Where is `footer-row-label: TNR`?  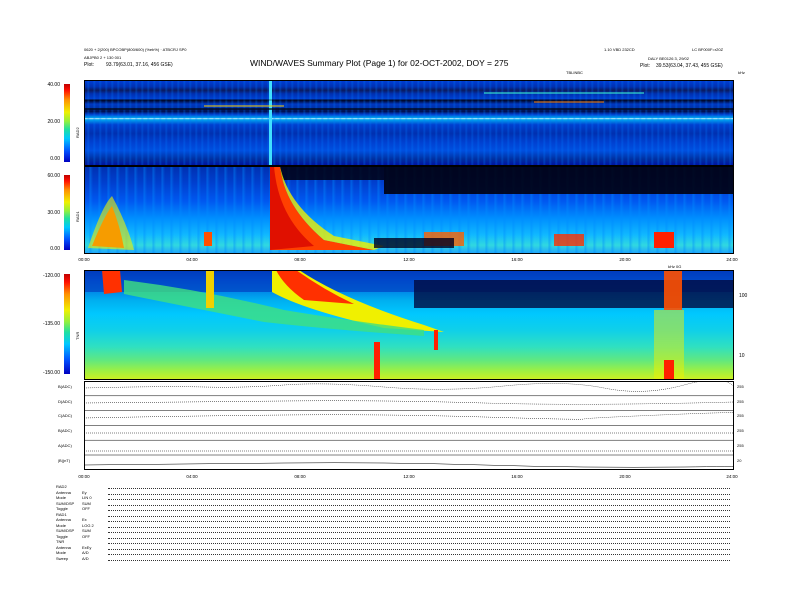 footer-row-label: TNR is located at coordinates (60, 541).